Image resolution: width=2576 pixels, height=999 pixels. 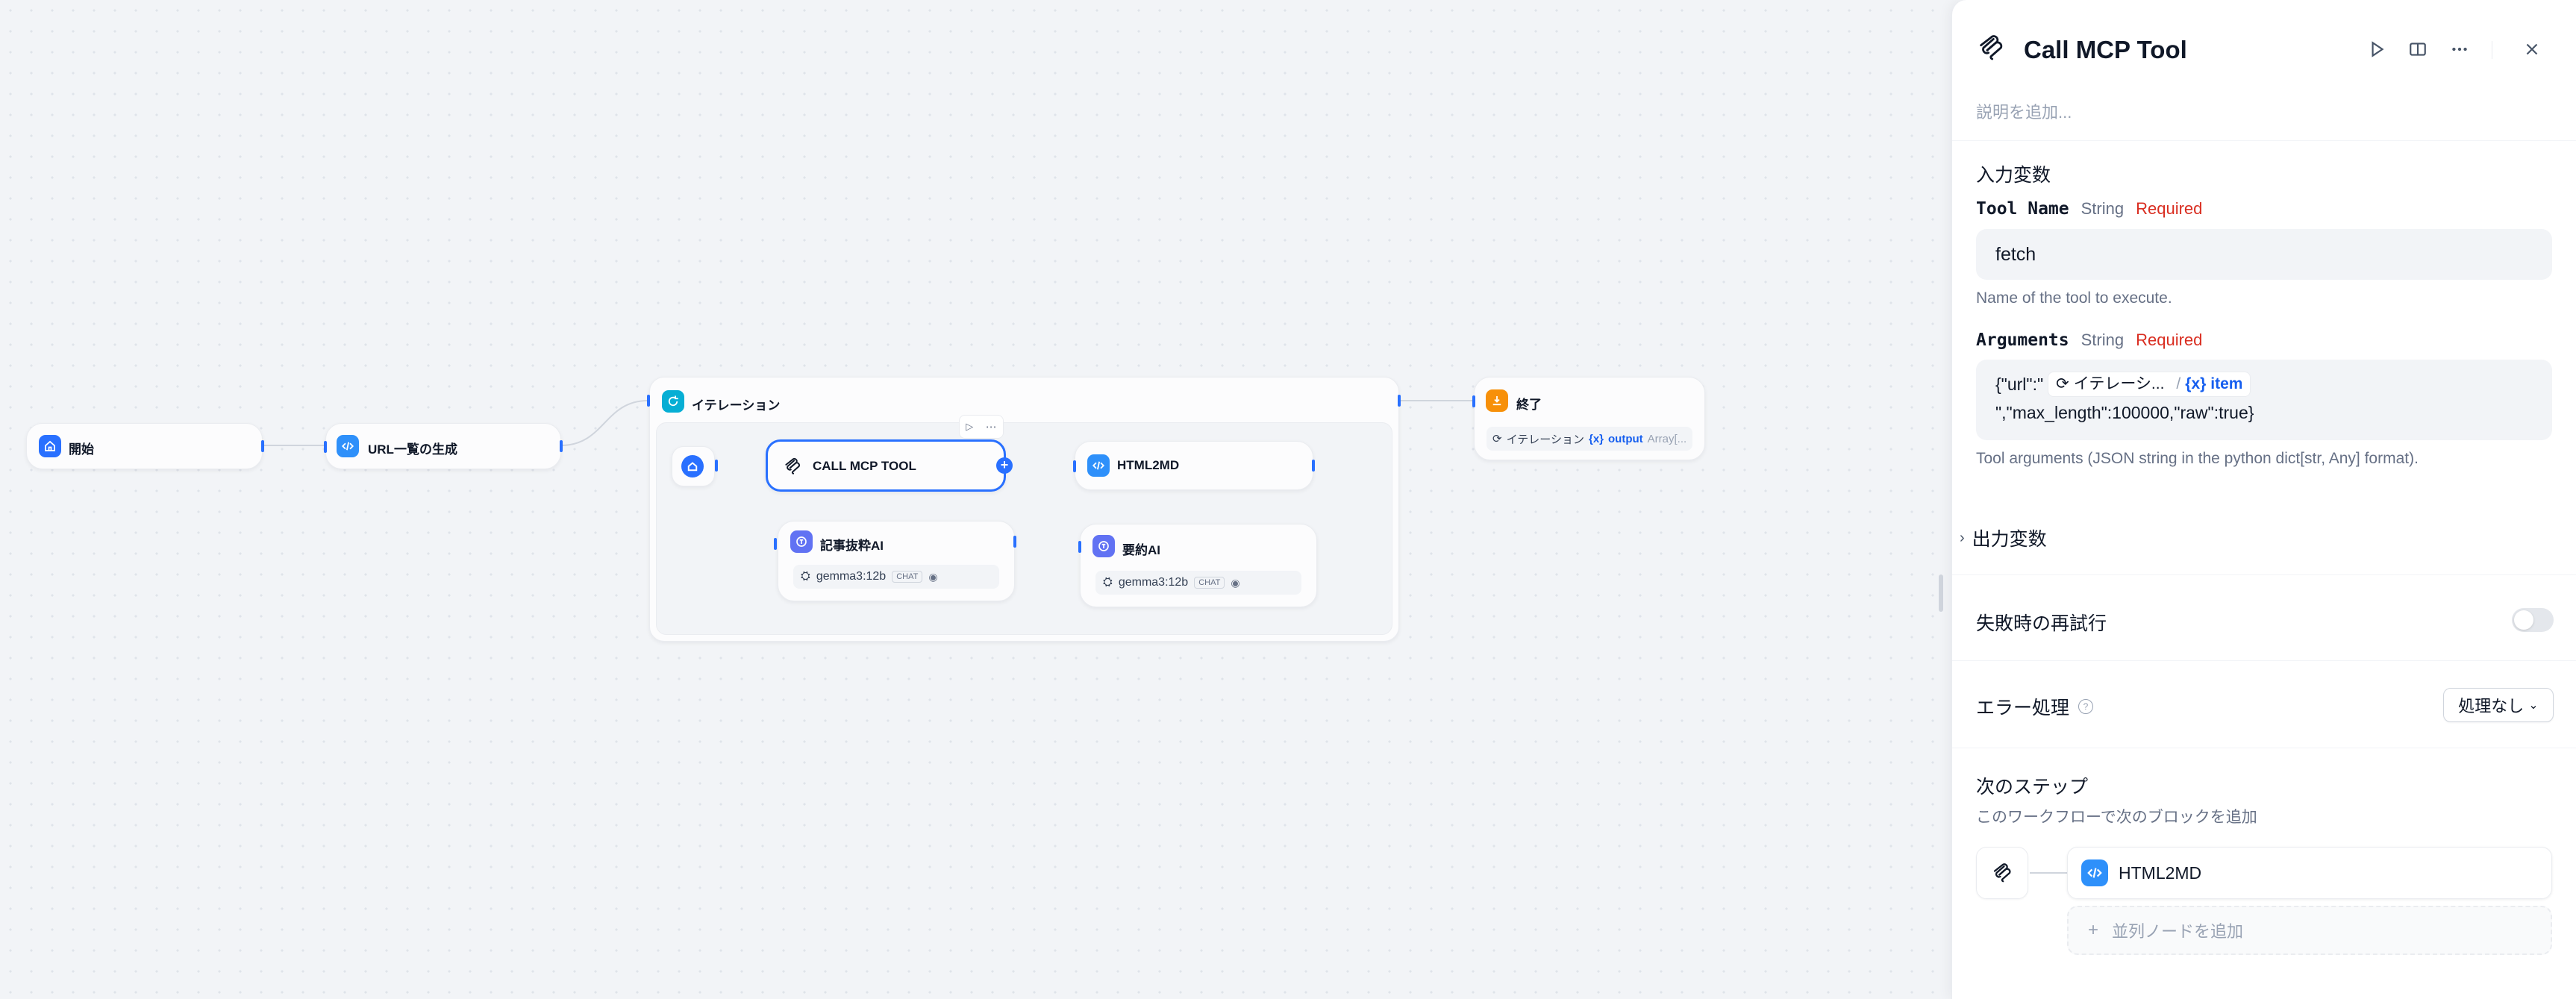 What do you see at coordinates (894, 561) in the screenshot?
I see `node-extract-ai: 記事抜粋AI ⛭ gemma3:12b CHAT ◉` at bounding box center [894, 561].